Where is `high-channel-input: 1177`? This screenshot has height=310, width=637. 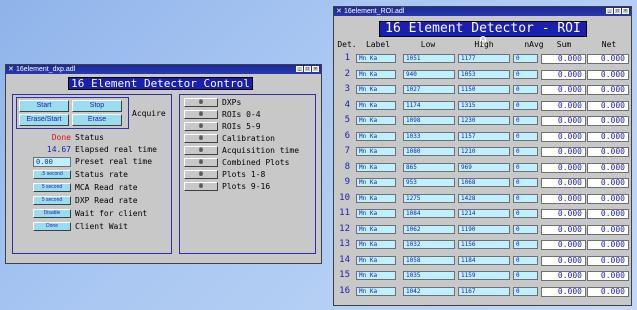 high-channel-input: 1177 is located at coordinates (484, 58).